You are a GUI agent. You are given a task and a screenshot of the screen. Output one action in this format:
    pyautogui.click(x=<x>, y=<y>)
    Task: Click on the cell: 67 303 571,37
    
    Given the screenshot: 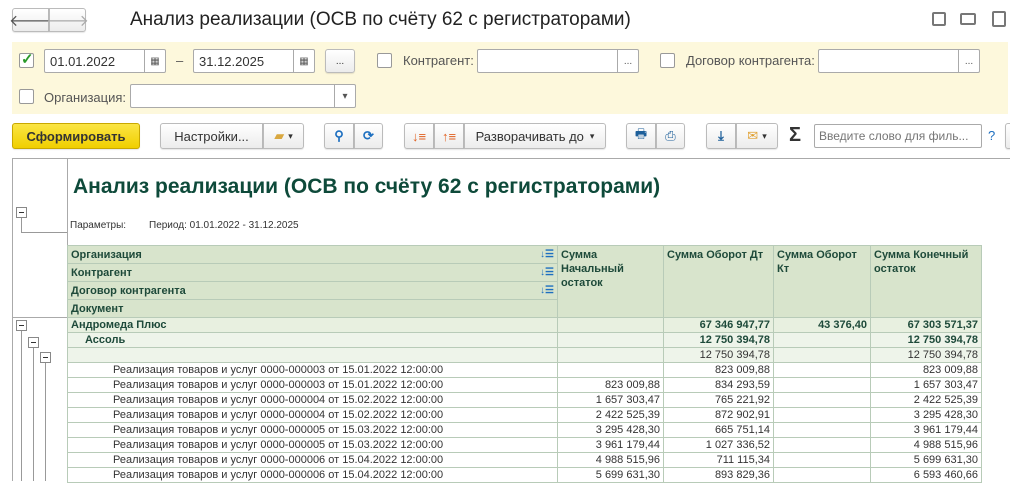 What is the action you would take?
    pyautogui.click(x=926, y=325)
    